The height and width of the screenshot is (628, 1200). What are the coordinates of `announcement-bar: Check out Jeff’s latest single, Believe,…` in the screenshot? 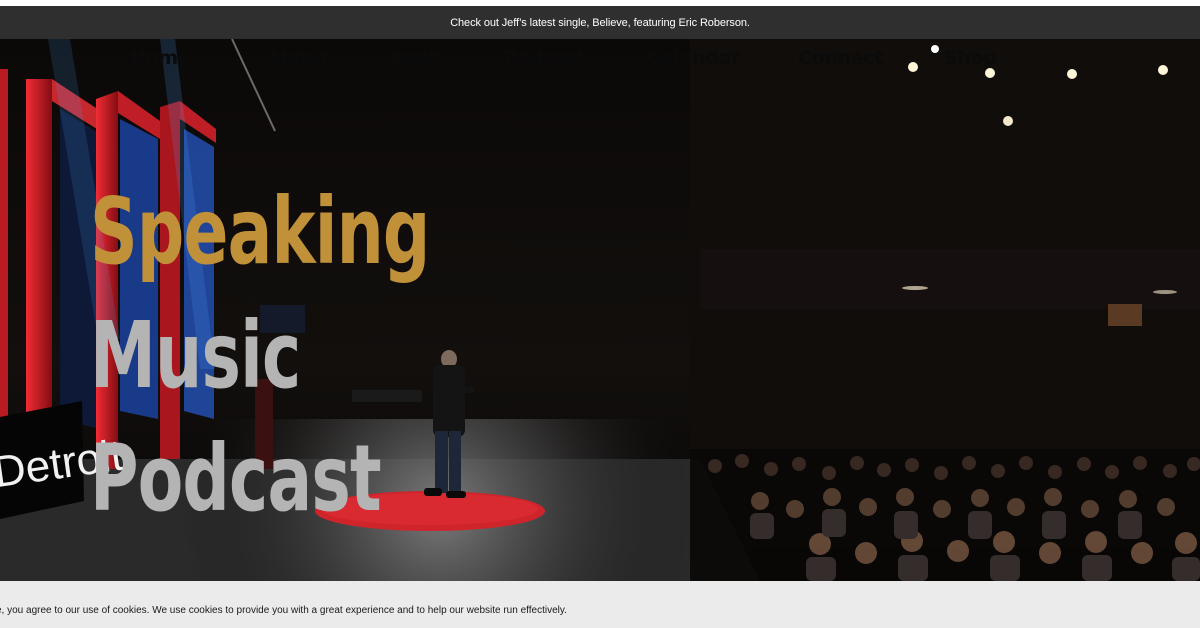 It's located at (600, 22).